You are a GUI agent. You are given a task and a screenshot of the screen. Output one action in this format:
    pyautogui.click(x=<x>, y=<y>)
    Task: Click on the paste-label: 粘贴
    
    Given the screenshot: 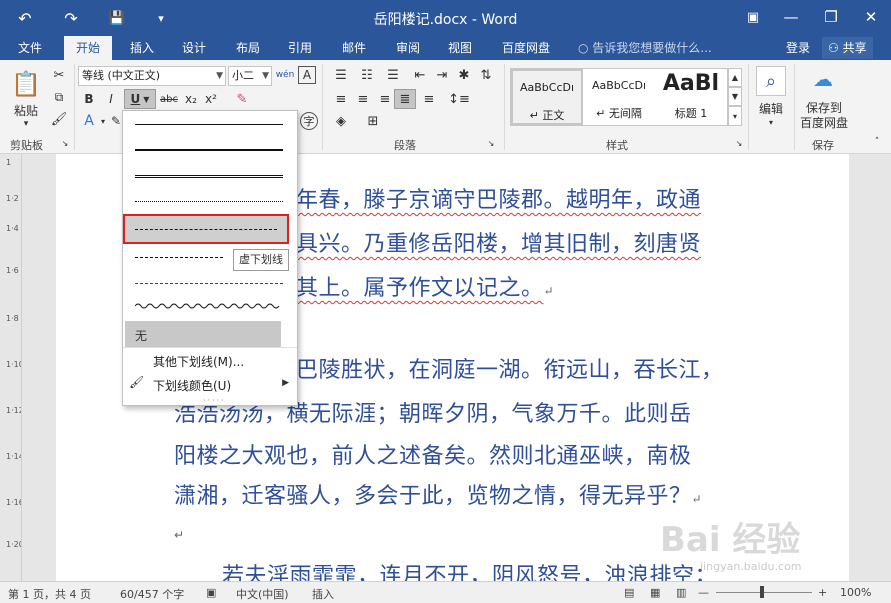 What is the action you would take?
    pyautogui.click(x=26, y=110)
    